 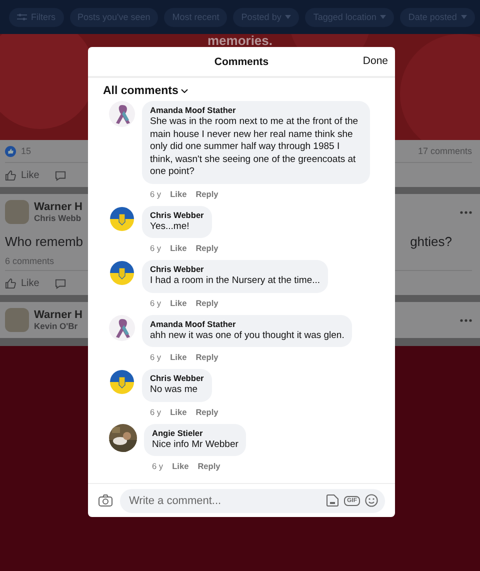 What do you see at coordinates (184, 91) in the screenshot?
I see `chevron-icon` at bounding box center [184, 91].